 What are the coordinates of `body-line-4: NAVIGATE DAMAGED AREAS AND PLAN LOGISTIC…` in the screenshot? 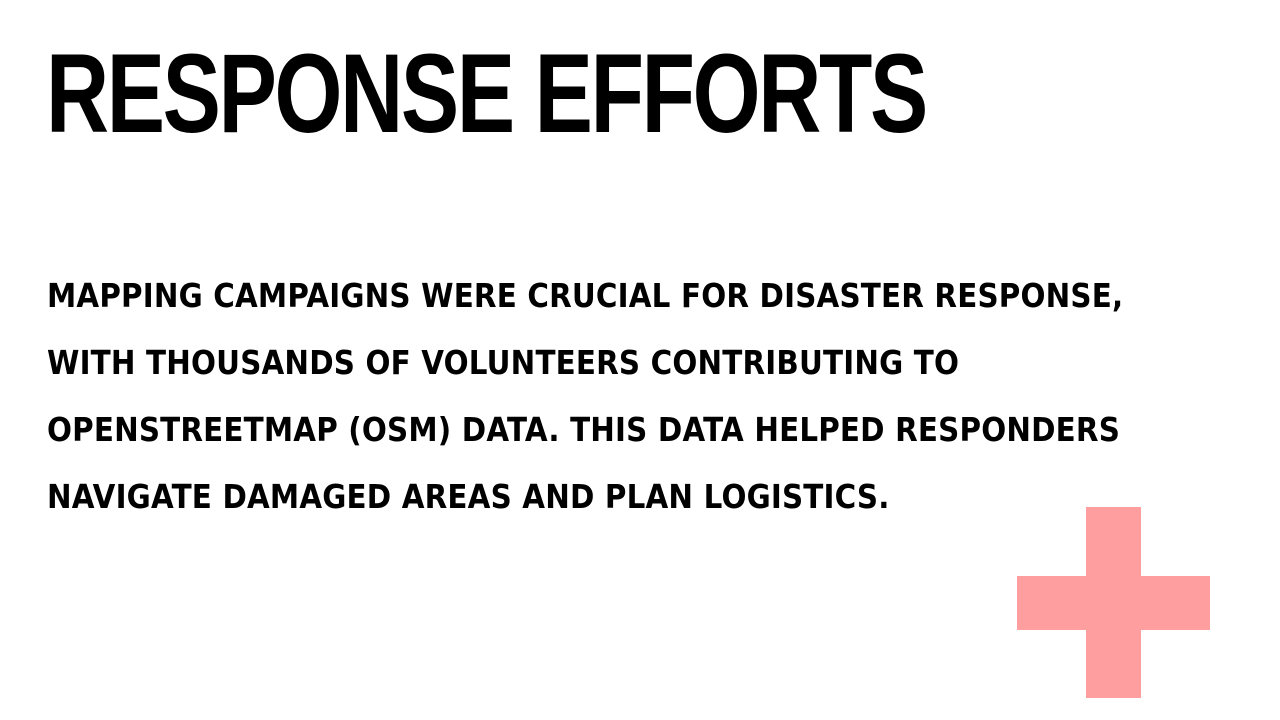 It's located at (468, 496).